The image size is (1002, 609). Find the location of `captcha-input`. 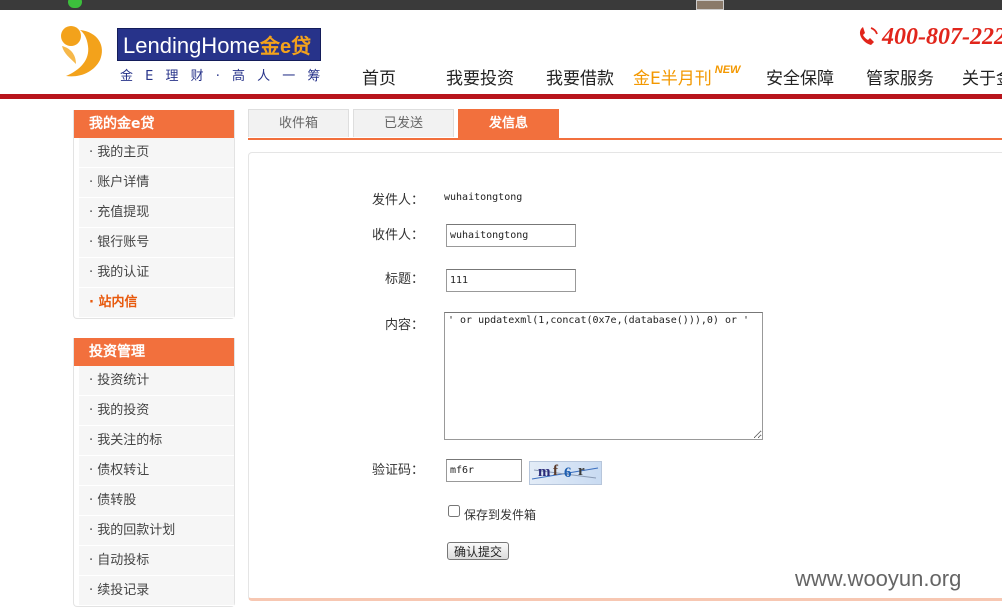

captcha-input is located at coordinates (484, 470).